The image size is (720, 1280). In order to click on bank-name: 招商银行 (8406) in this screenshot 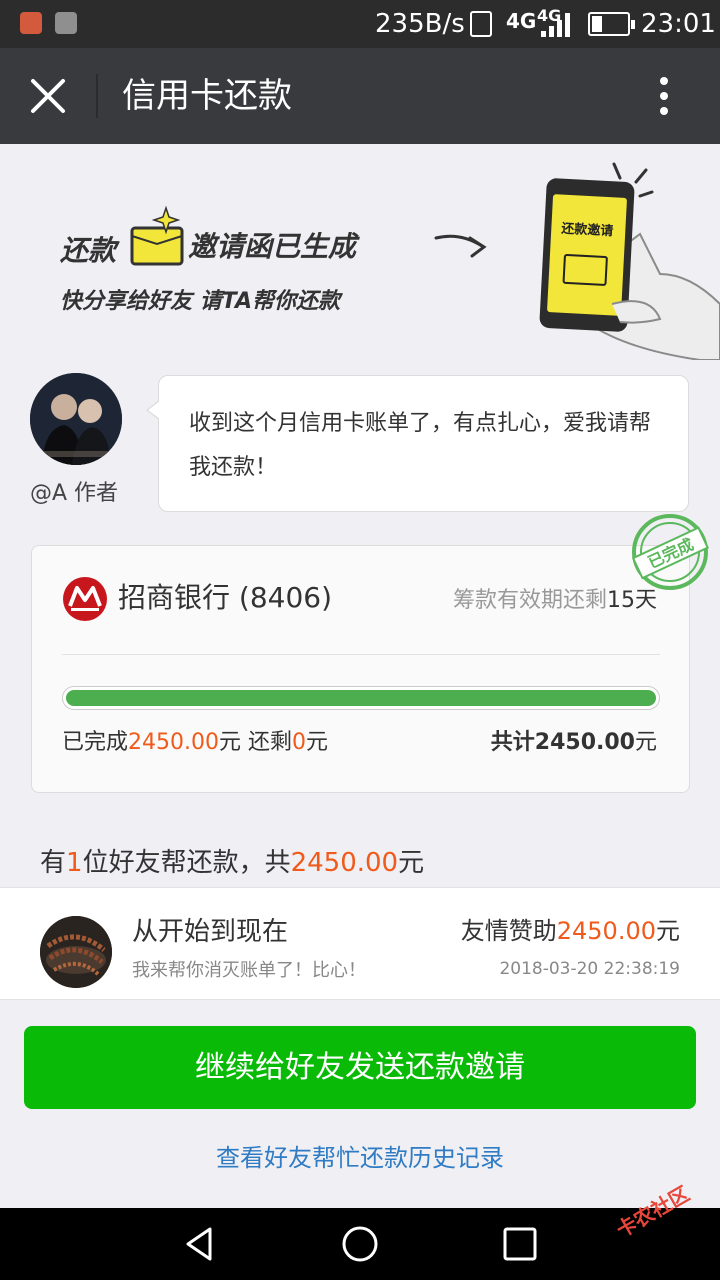, I will do `click(225, 597)`.